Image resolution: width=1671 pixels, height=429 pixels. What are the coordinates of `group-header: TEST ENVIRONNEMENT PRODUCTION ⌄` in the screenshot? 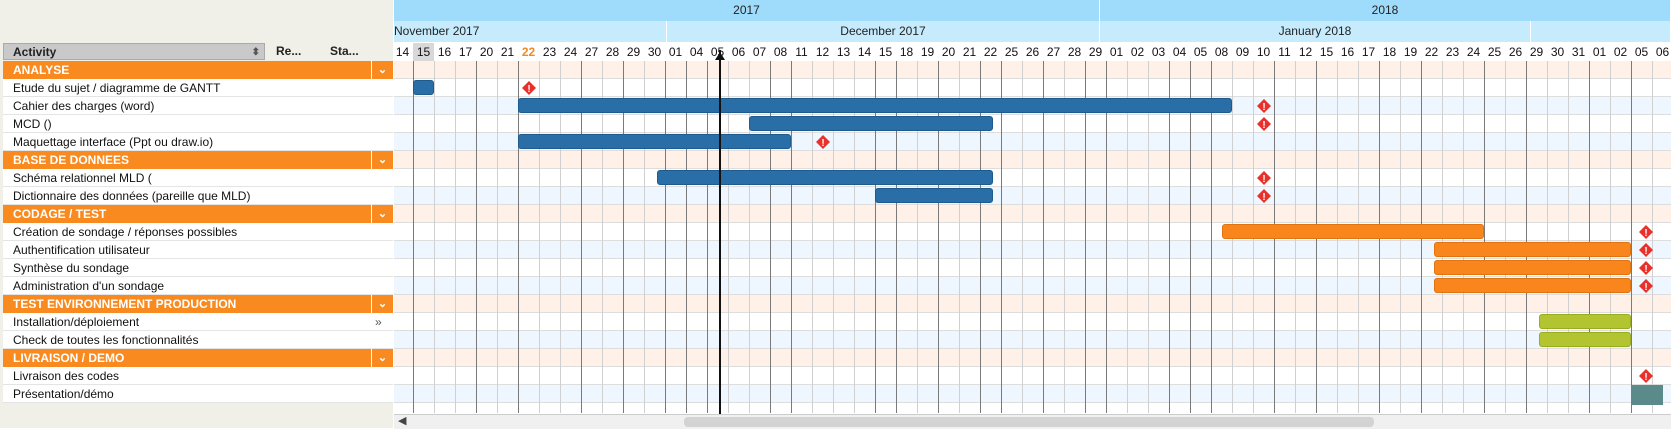 It's located at (198, 304).